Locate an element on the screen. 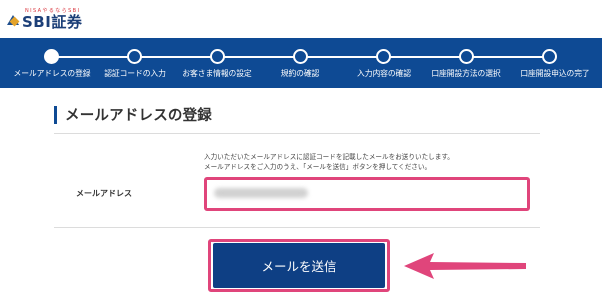 This screenshot has height=296, width=602. sbi-logo: NISAやるならSBI SBI証券 is located at coordinates (44, 18).